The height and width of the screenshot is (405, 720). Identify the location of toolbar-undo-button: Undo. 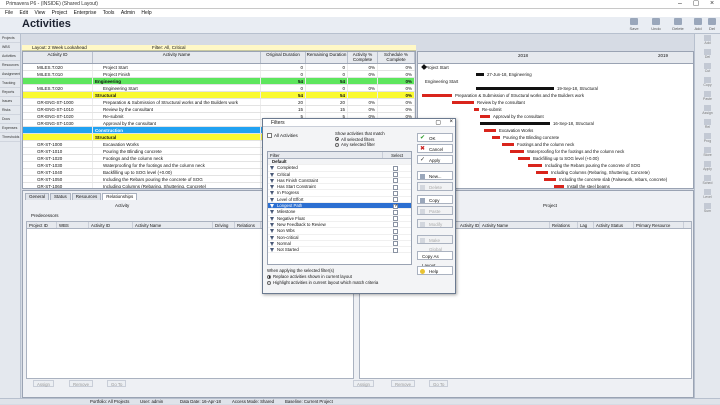
(656, 25).